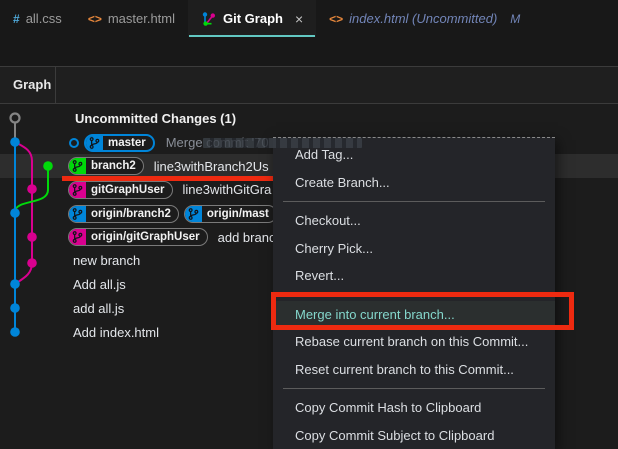  I want to click on tab-index-html: <> index.html (Uncommitted) M, so click(424, 18).